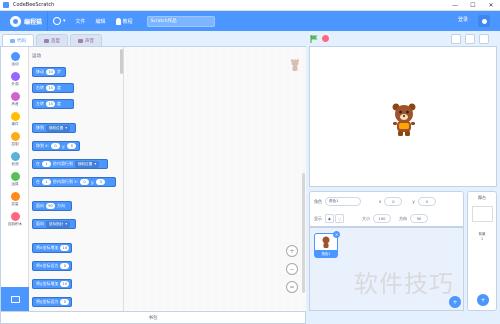 The image size is (500, 324). I want to click on sprite-card-label: 角色1, so click(326, 253).